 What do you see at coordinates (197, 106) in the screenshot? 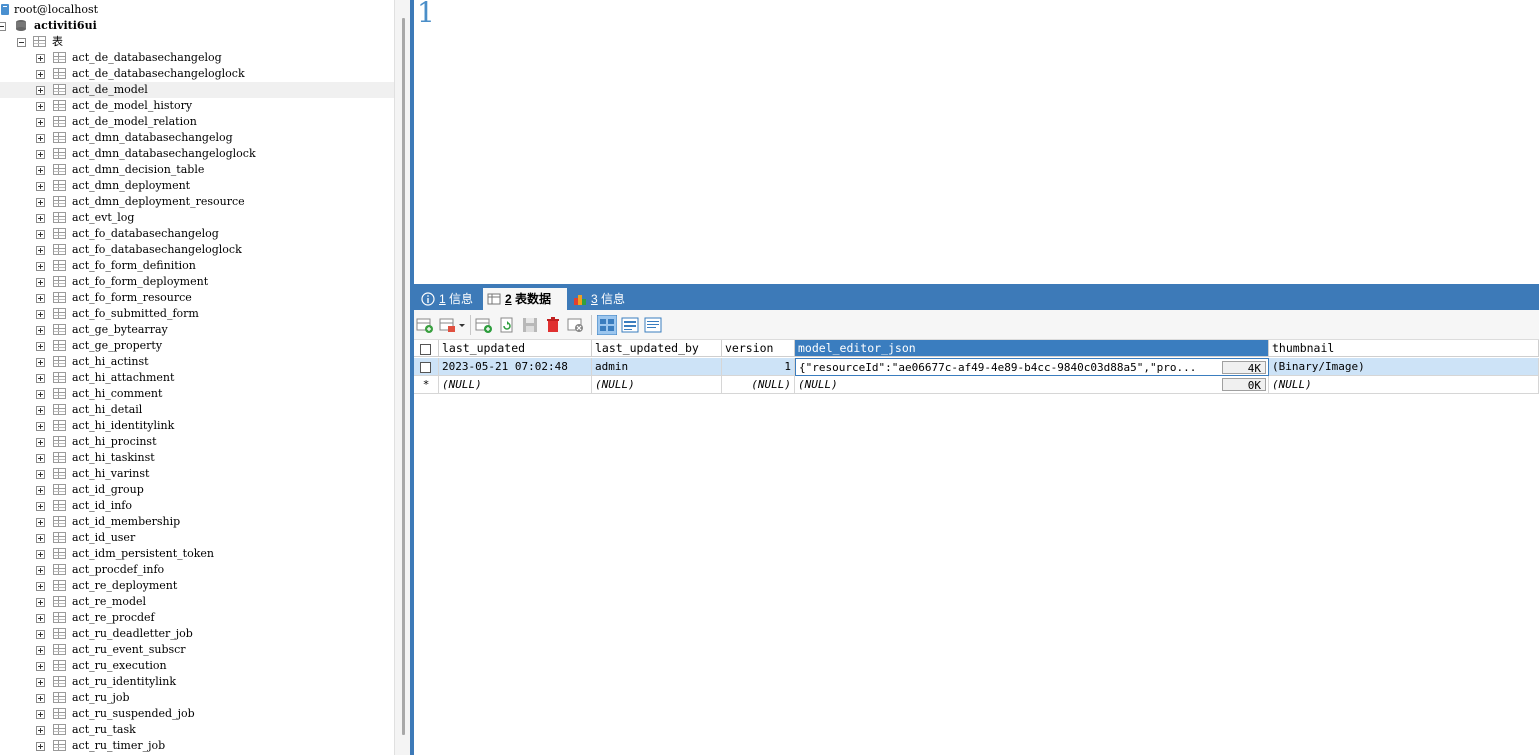
I see `tree-table-item: act_de_model_history` at bounding box center [197, 106].